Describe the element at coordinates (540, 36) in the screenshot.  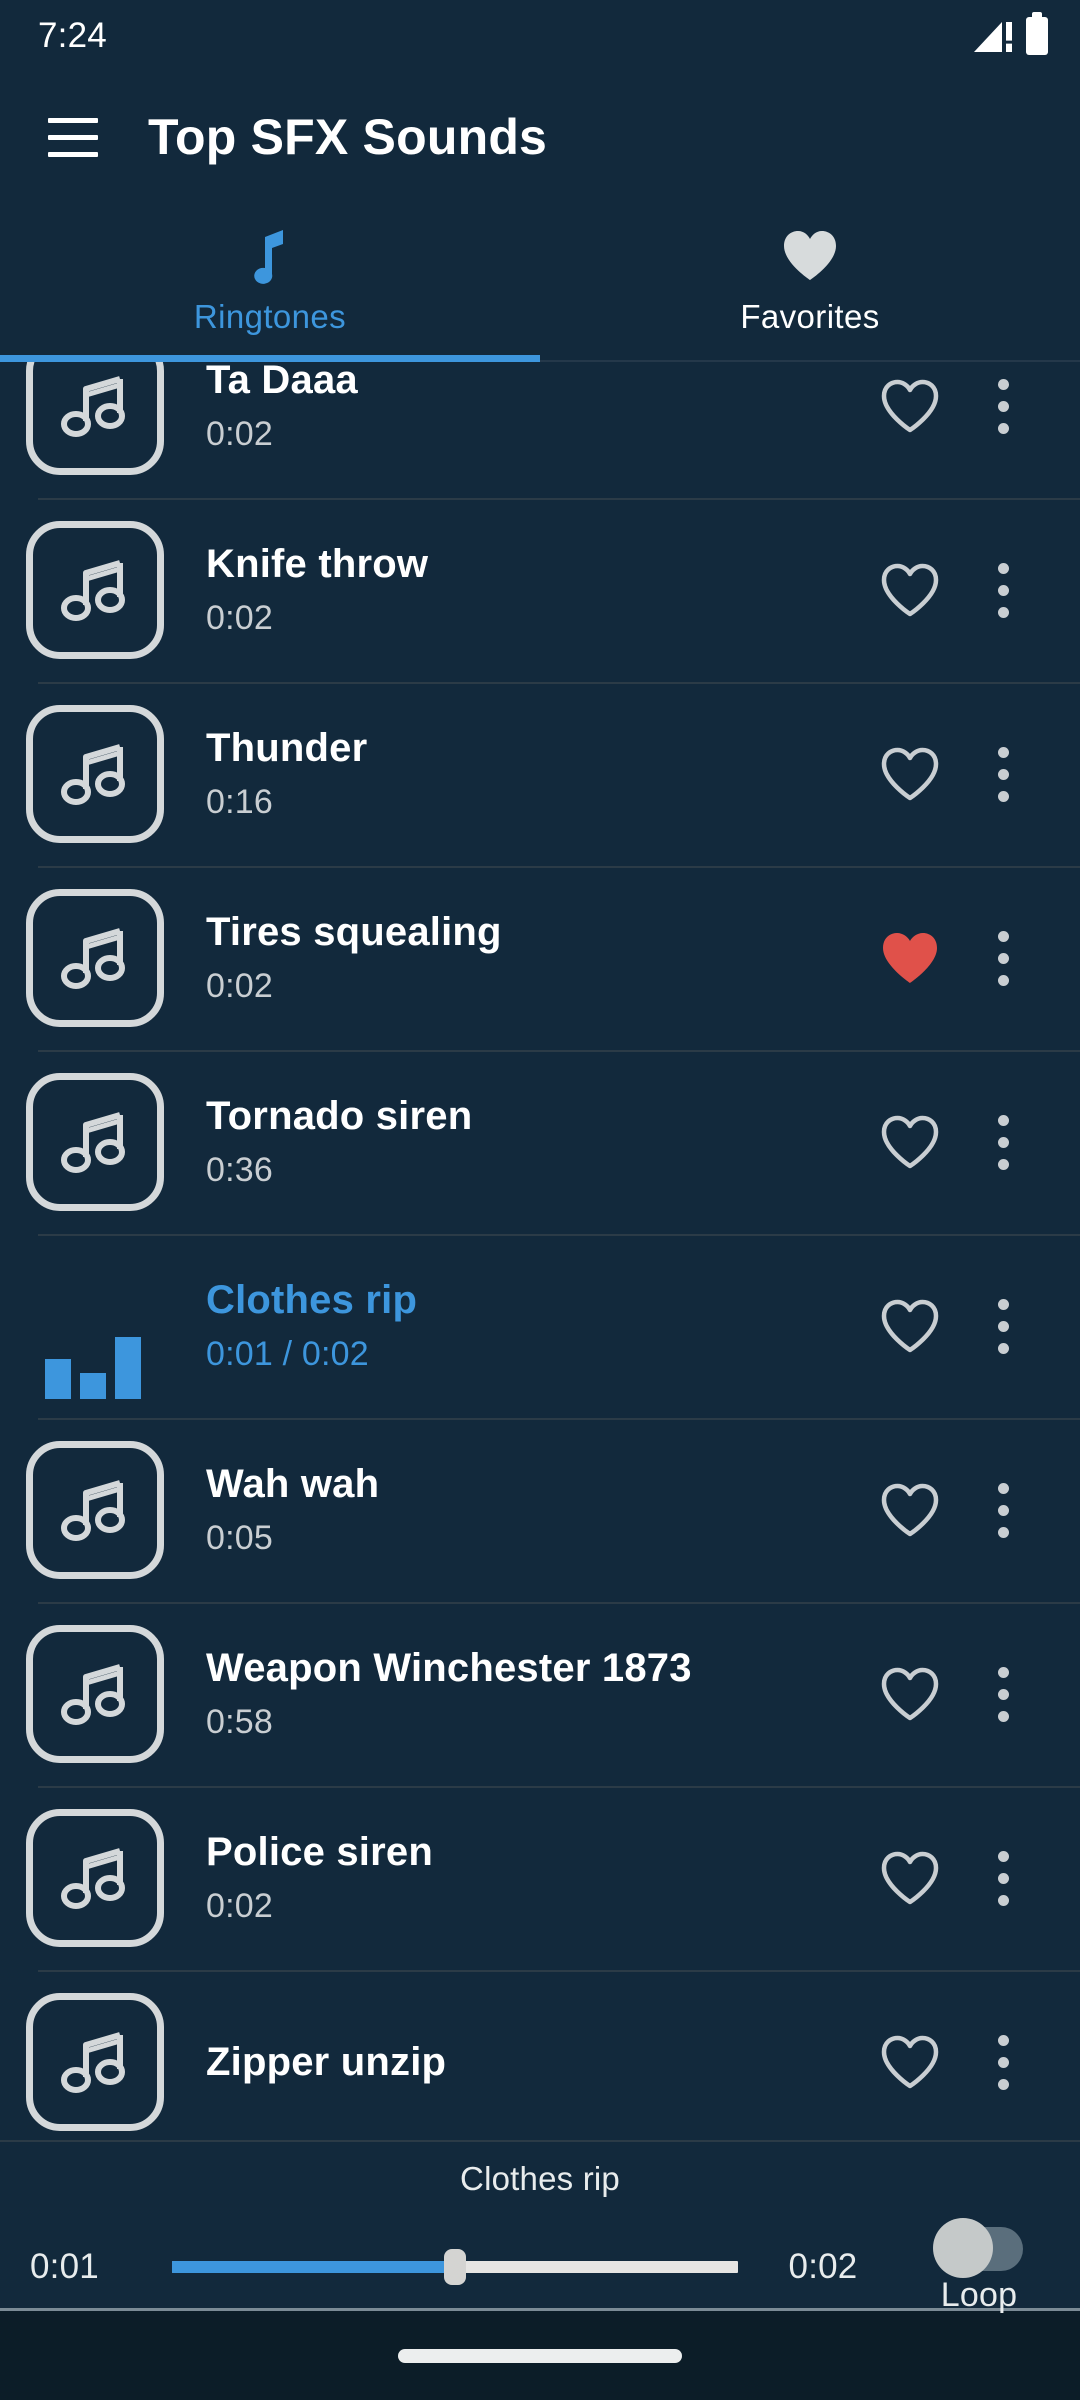
I see `status-bar: 7:24` at that location.